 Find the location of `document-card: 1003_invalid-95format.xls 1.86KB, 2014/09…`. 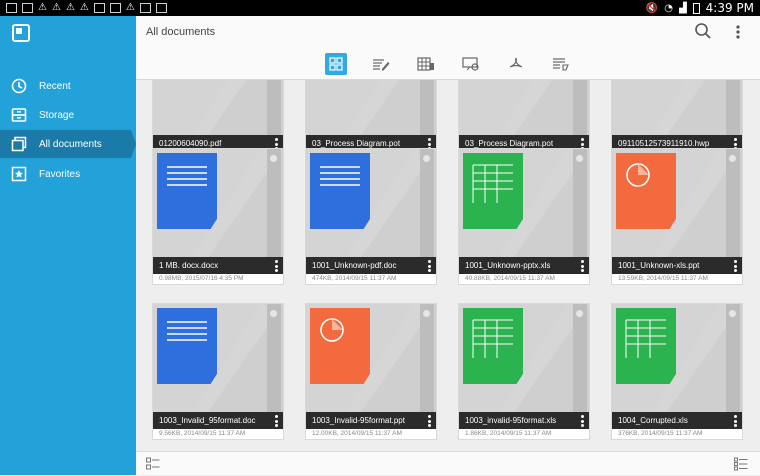

document-card: 1003_invalid-95format.xls 1.86KB, 2014/09… is located at coordinates (524, 371).